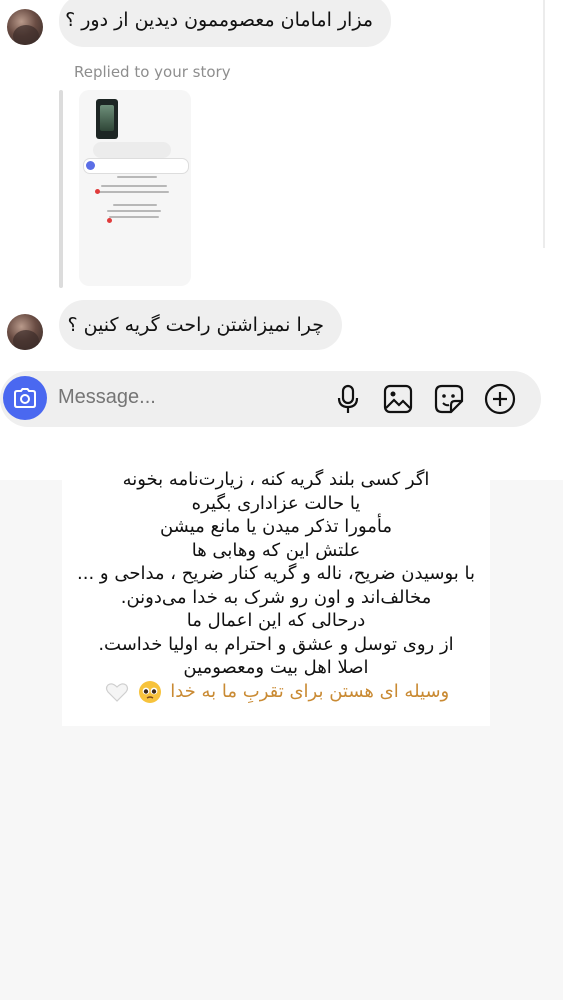  What do you see at coordinates (276, 667) in the screenshot?
I see `caption-line: اصلا اهل بیت ومعصومین` at bounding box center [276, 667].